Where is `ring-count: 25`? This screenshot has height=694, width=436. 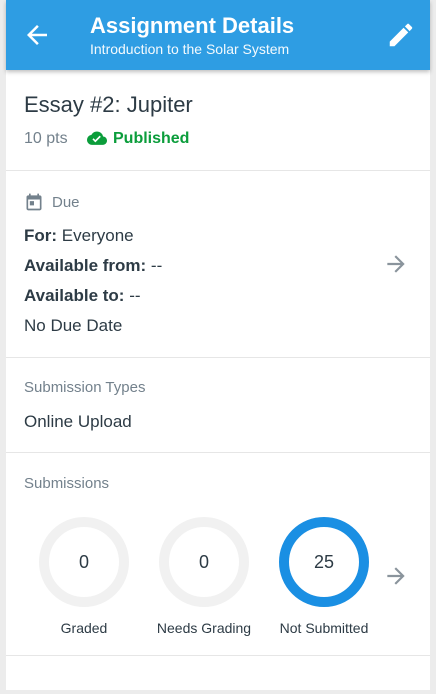
ring-count: 25 is located at coordinates (324, 562).